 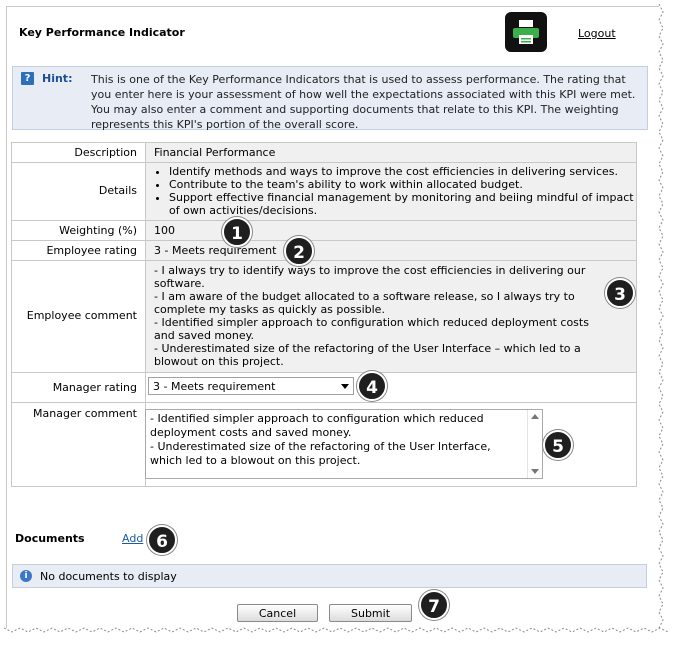 I want to click on callout-marker-7: 7, so click(x=434, y=605).